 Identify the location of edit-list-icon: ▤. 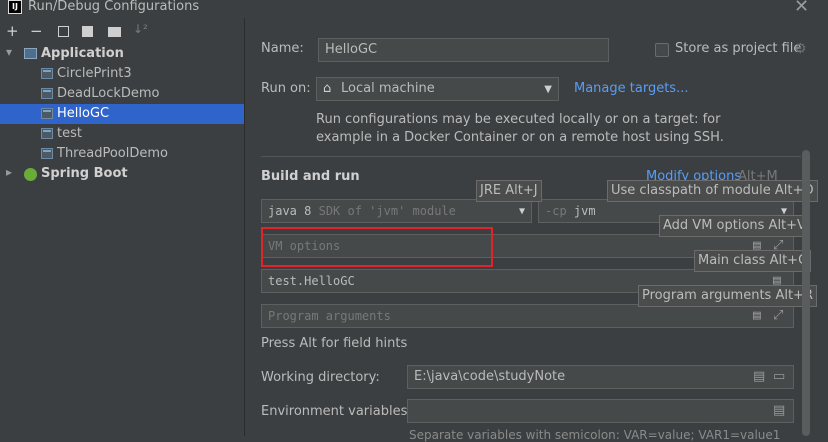
(779, 411).